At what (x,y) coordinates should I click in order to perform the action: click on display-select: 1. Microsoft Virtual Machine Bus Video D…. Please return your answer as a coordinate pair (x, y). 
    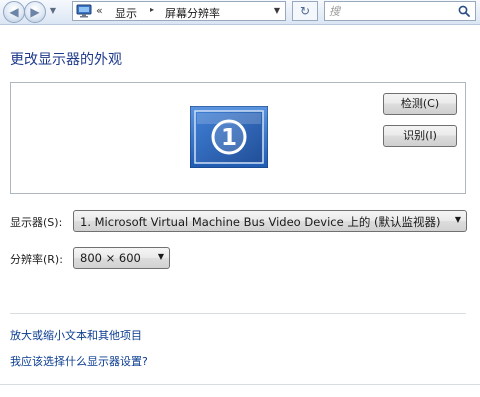
    Looking at the image, I should click on (270, 221).